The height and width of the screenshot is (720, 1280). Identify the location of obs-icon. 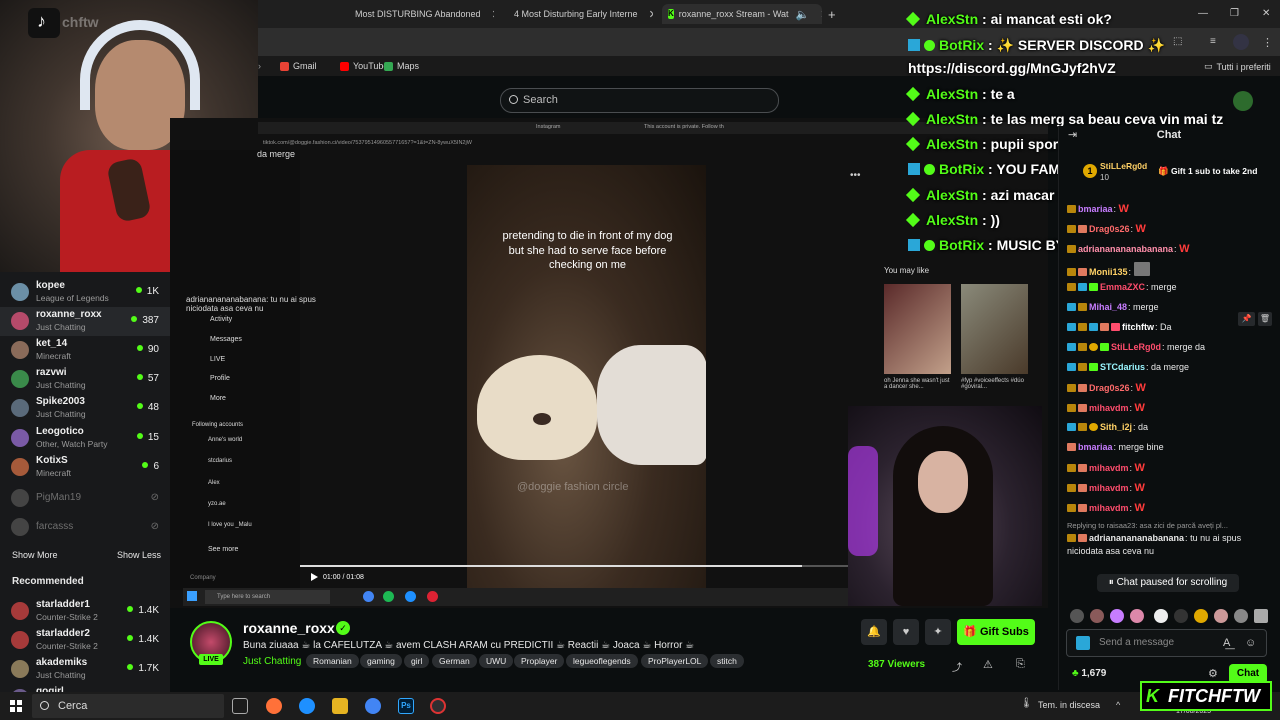
(438, 706).